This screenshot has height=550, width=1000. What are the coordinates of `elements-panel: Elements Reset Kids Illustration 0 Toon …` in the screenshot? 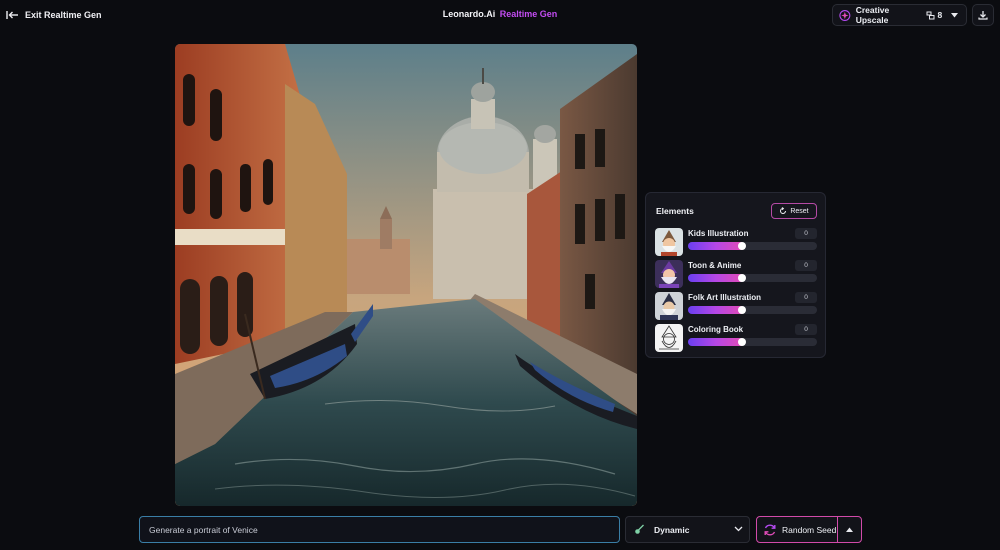 It's located at (735, 275).